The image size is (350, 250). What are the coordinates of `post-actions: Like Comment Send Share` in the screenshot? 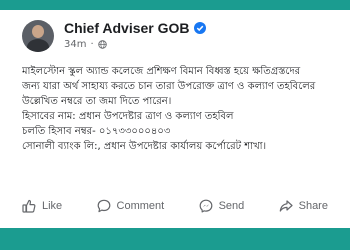 It's located at (175, 206).